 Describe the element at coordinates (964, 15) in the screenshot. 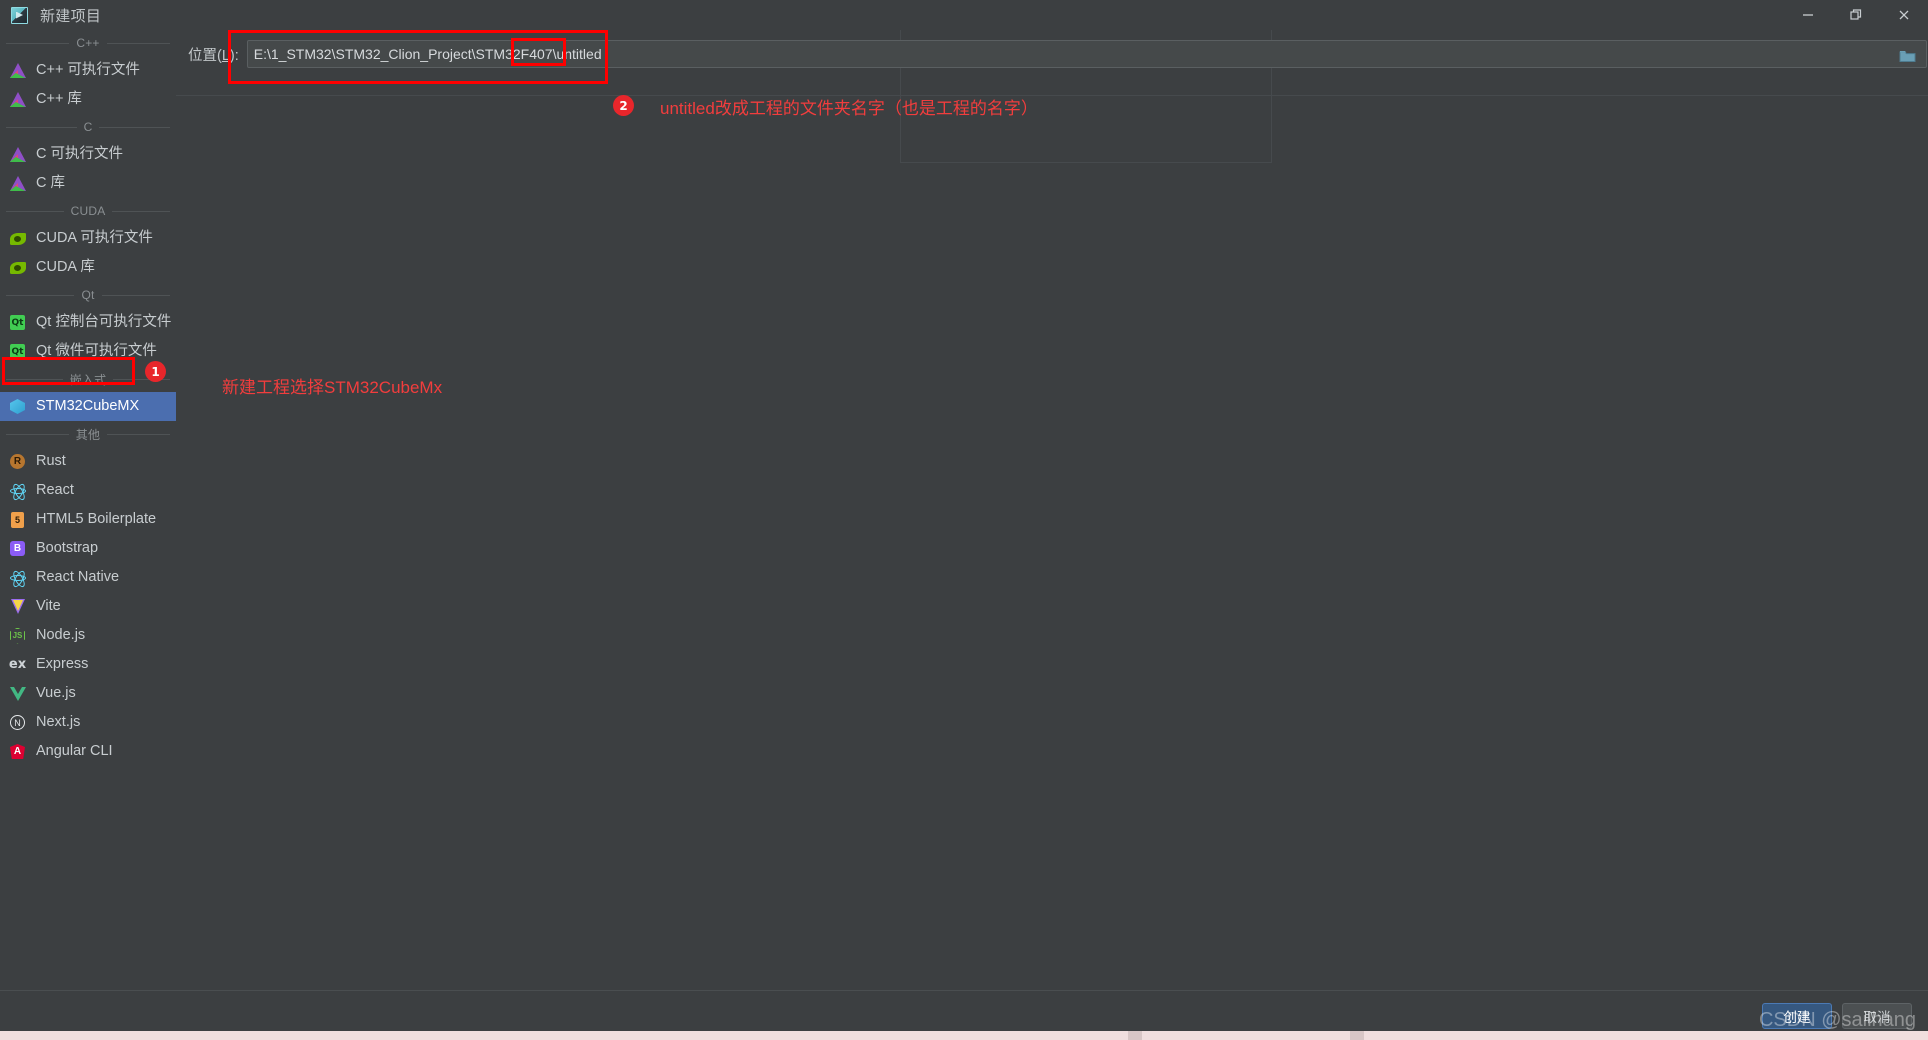

I see `title-bar: 新建项目` at that location.